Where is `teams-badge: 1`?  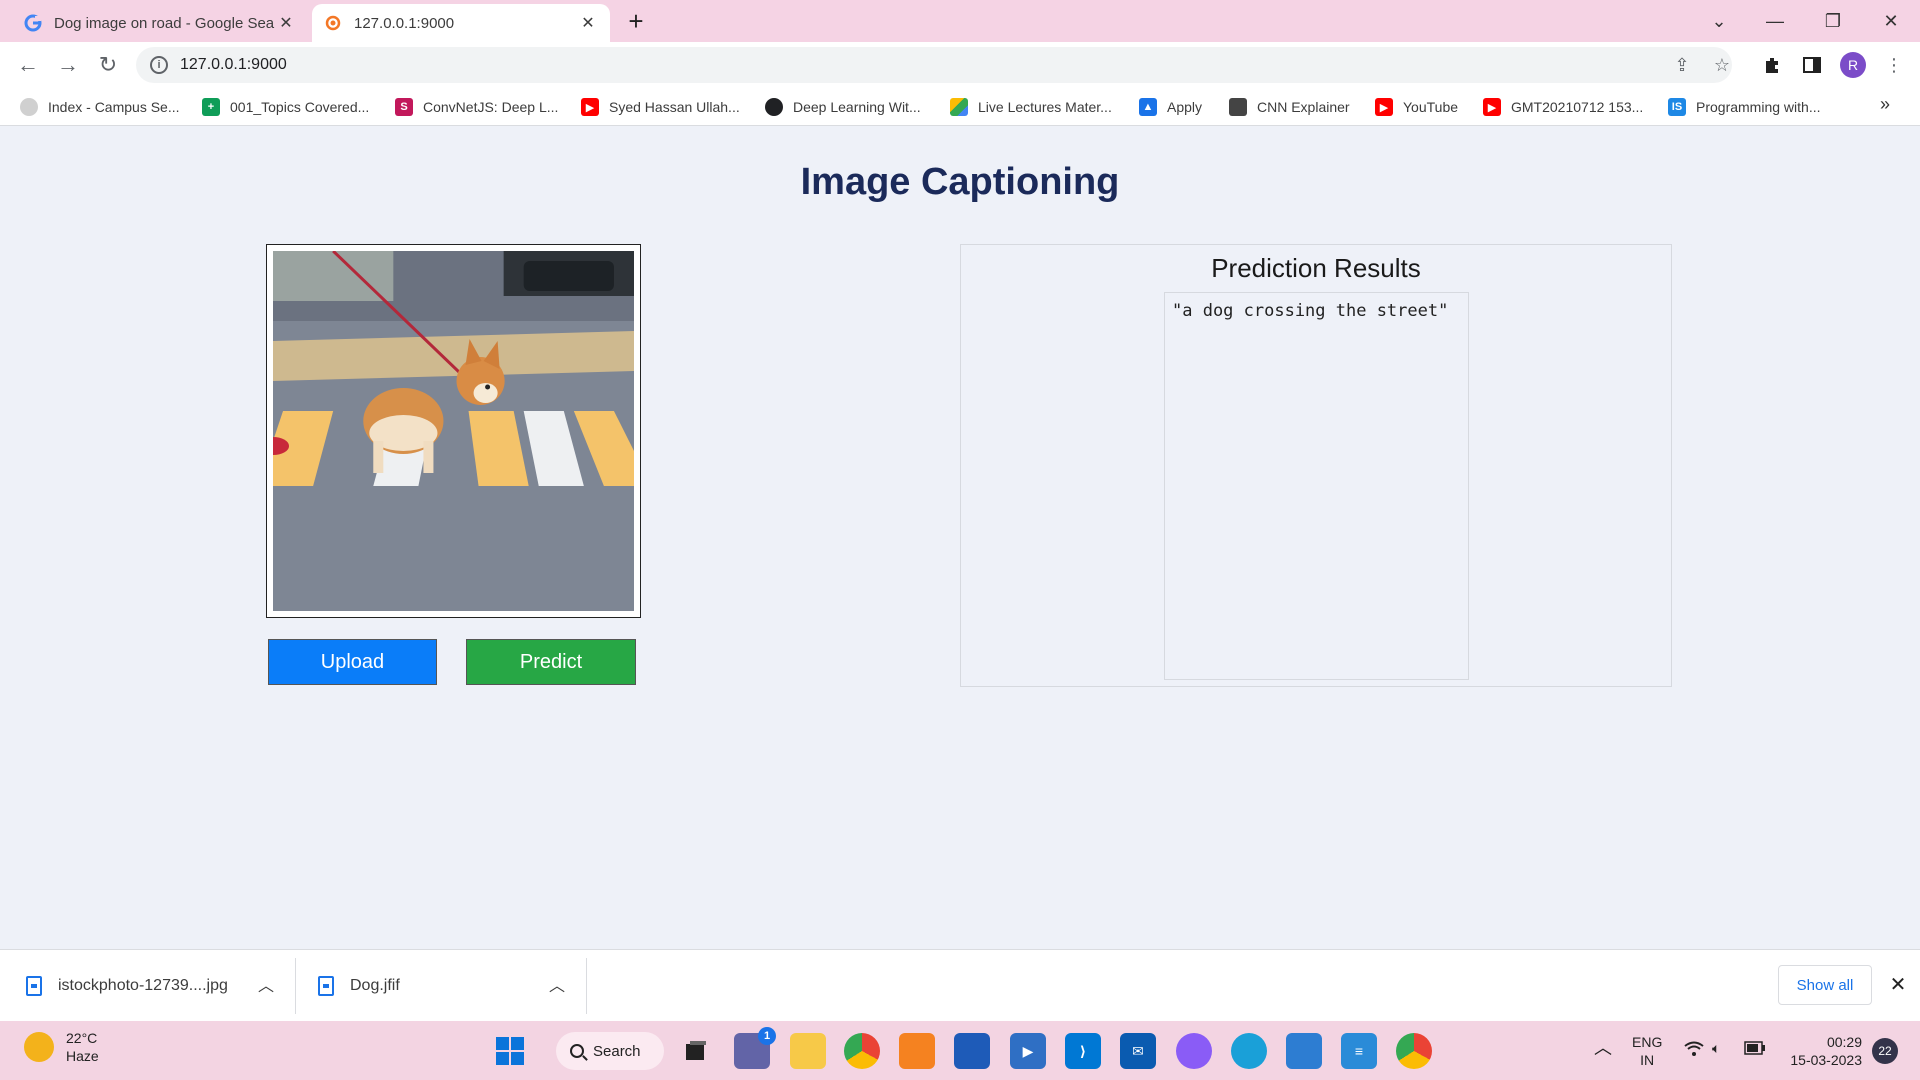
teams-badge: 1 is located at coordinates (767, 1036).